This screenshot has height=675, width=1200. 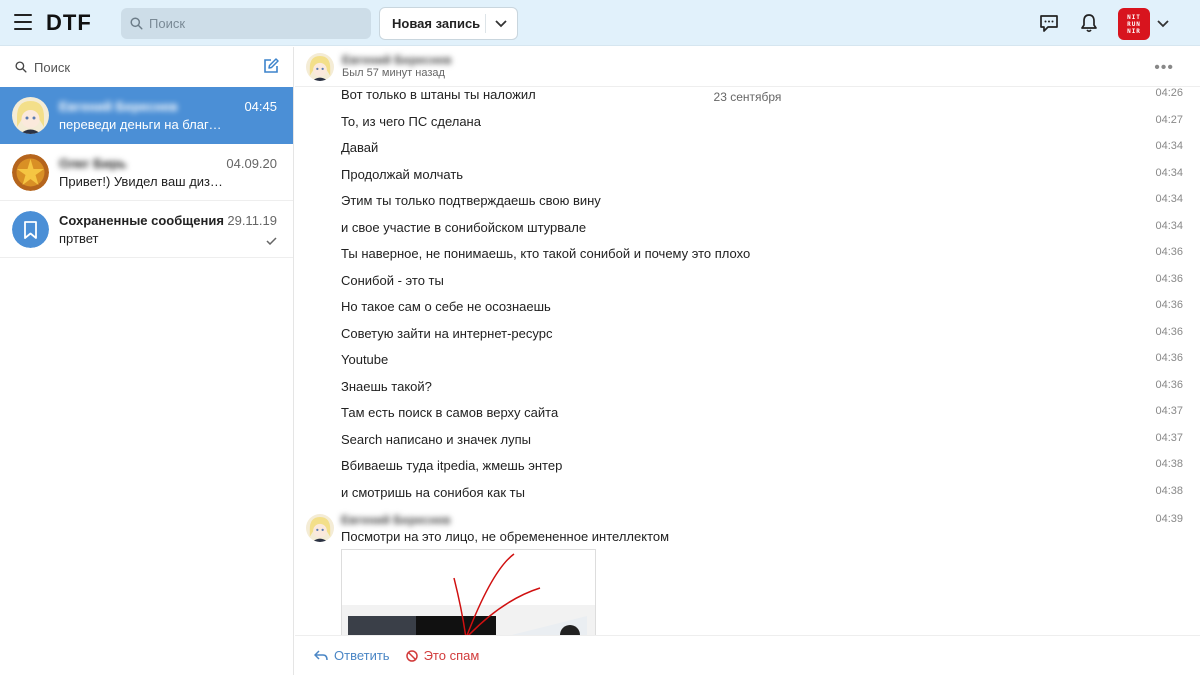 I want to click on message-text: Советую зайти на интернет-ресурс, so click(x=447, y=333).